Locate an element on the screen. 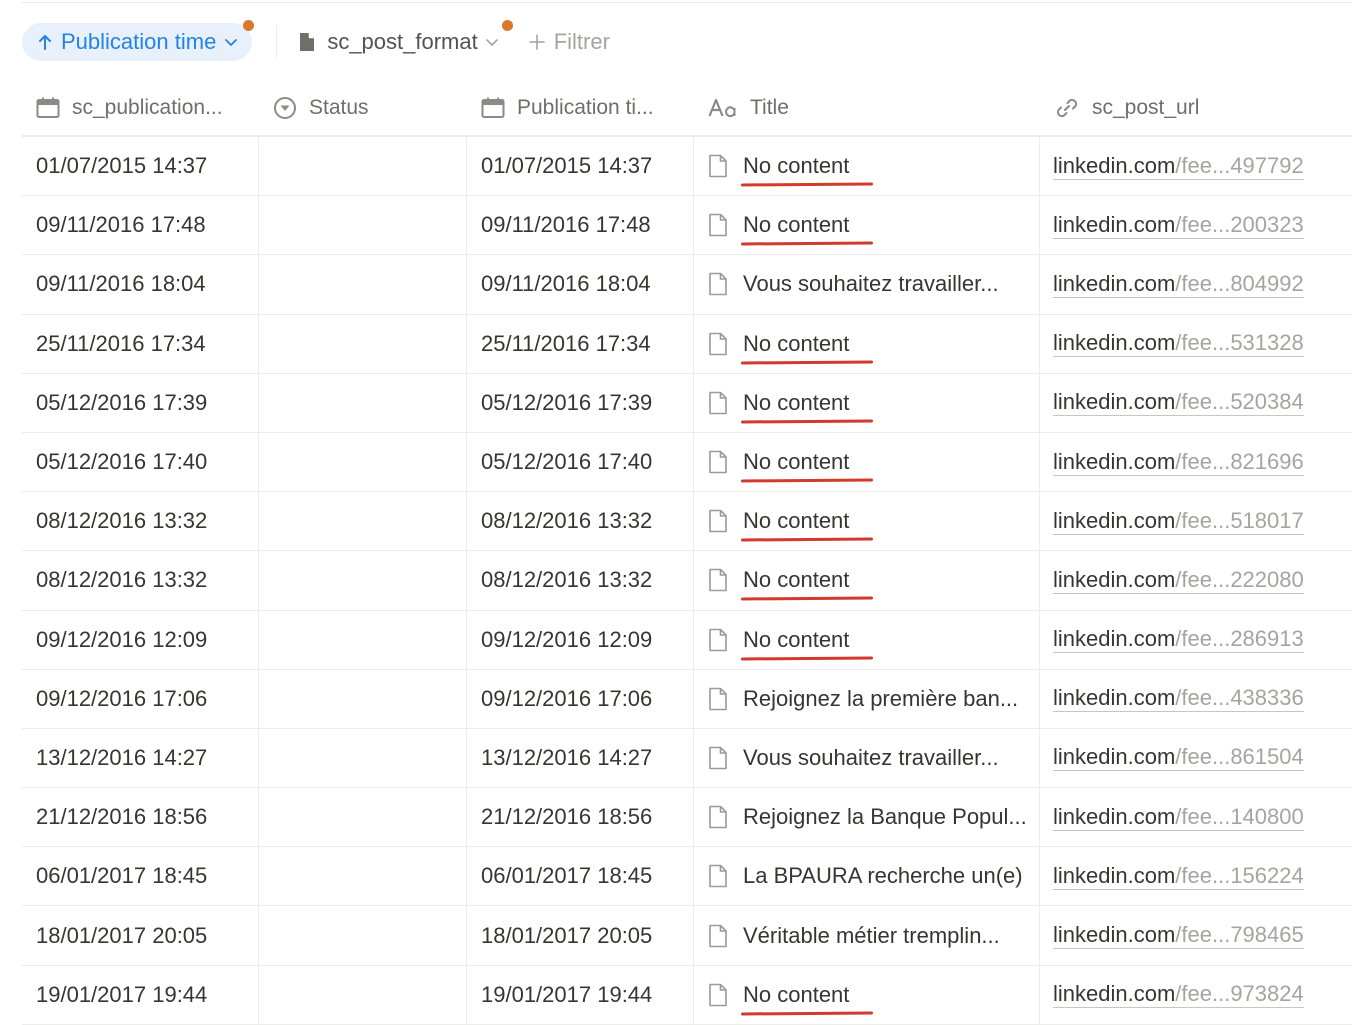  cell-sc-publication: 09/11/2016 18:04 is located at coordinates (140, 284).